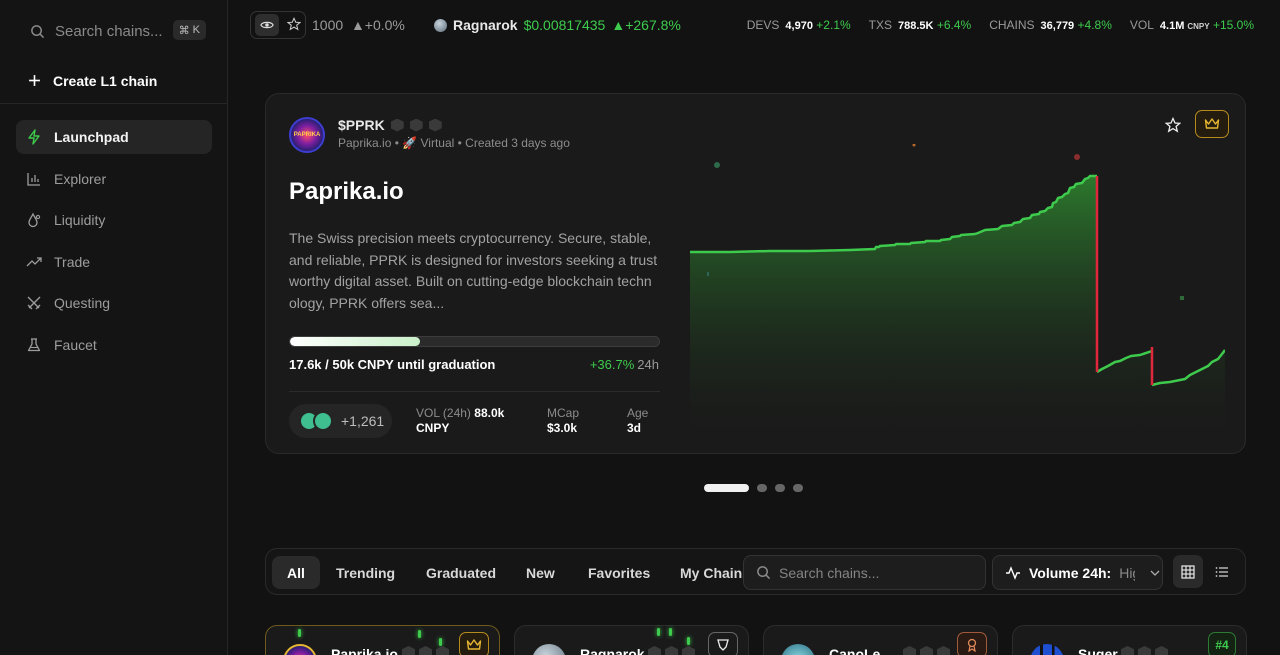 The width and height of the screenshot is (1280, 655). Describe the element at coordinates (461, 572) in the screenshot. I see `tab-graduated: Graduated` at that location.